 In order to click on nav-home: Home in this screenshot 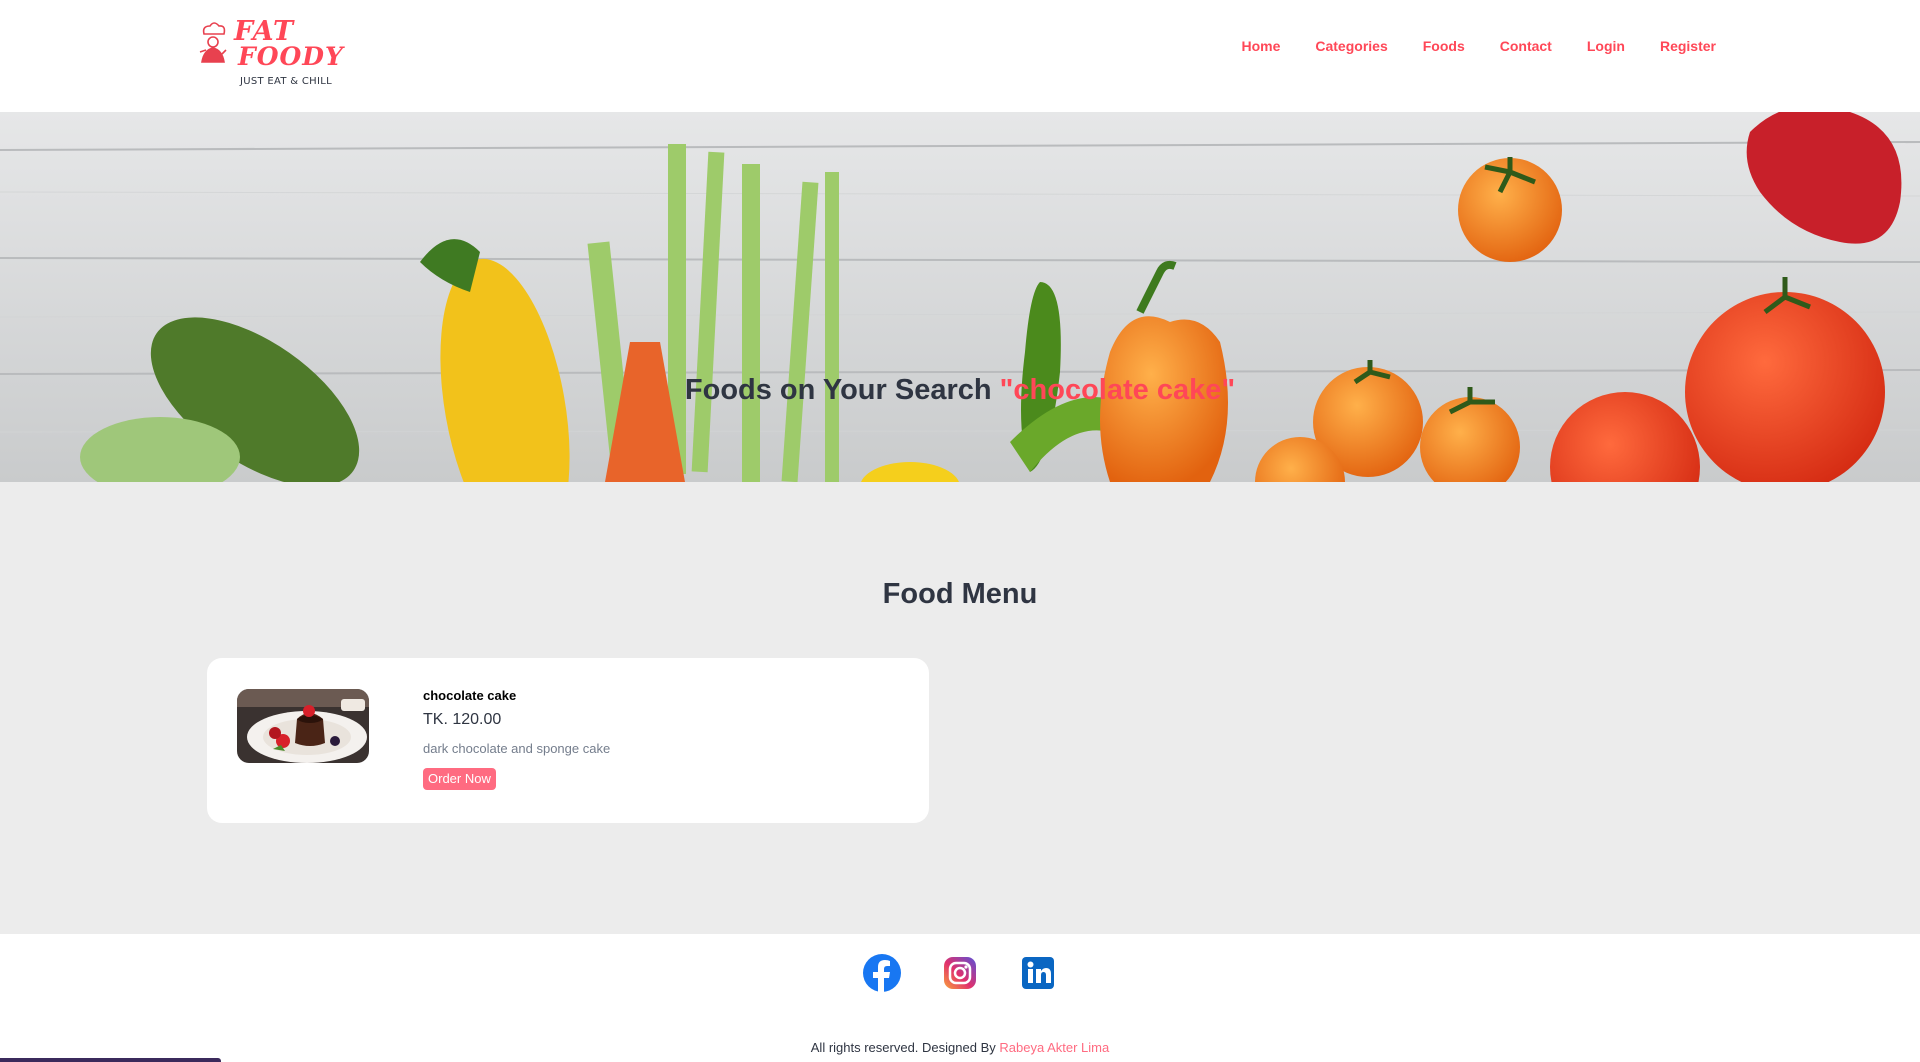, I will do `click(1260, 46)`.